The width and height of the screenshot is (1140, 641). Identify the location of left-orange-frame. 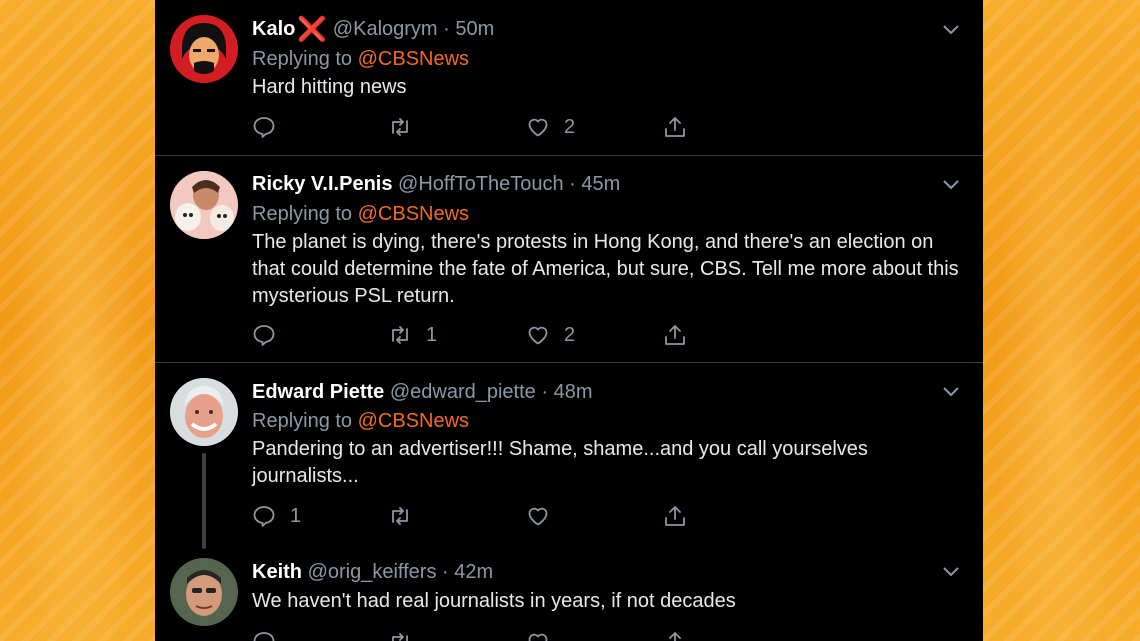
(77, 320).